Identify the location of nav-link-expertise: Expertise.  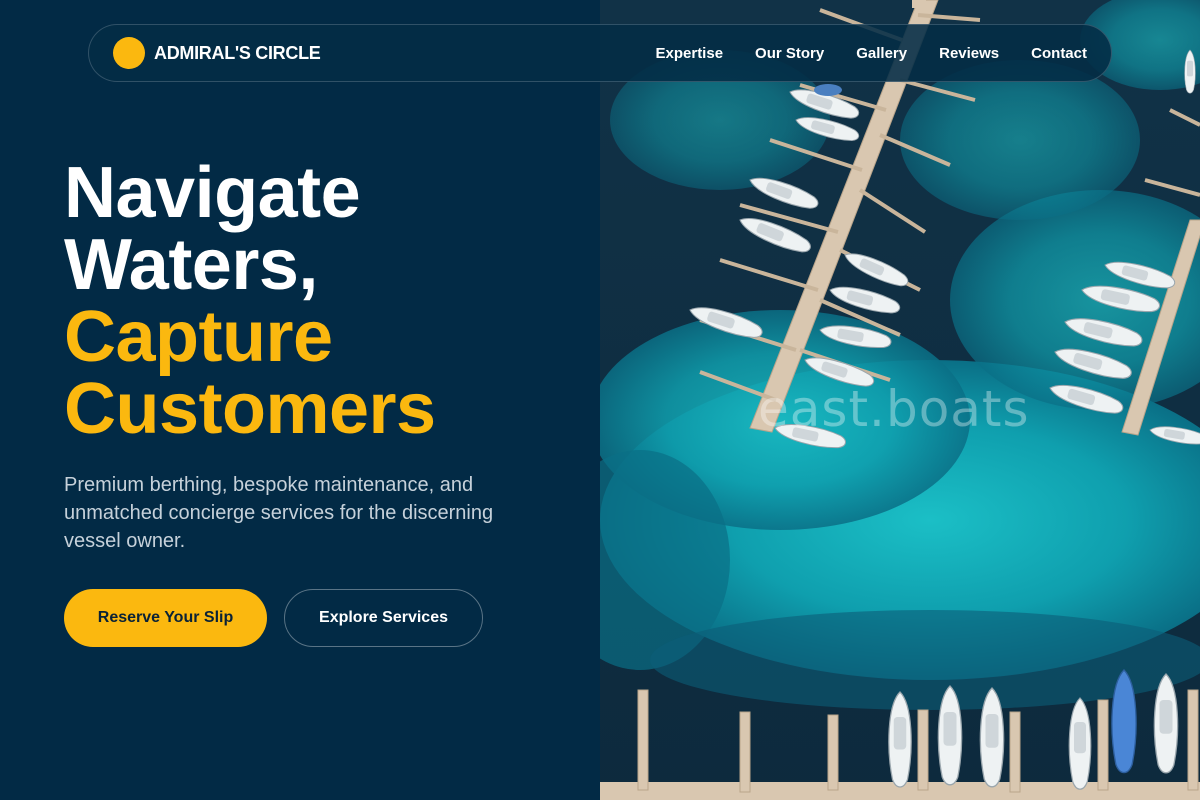
(690, 53).